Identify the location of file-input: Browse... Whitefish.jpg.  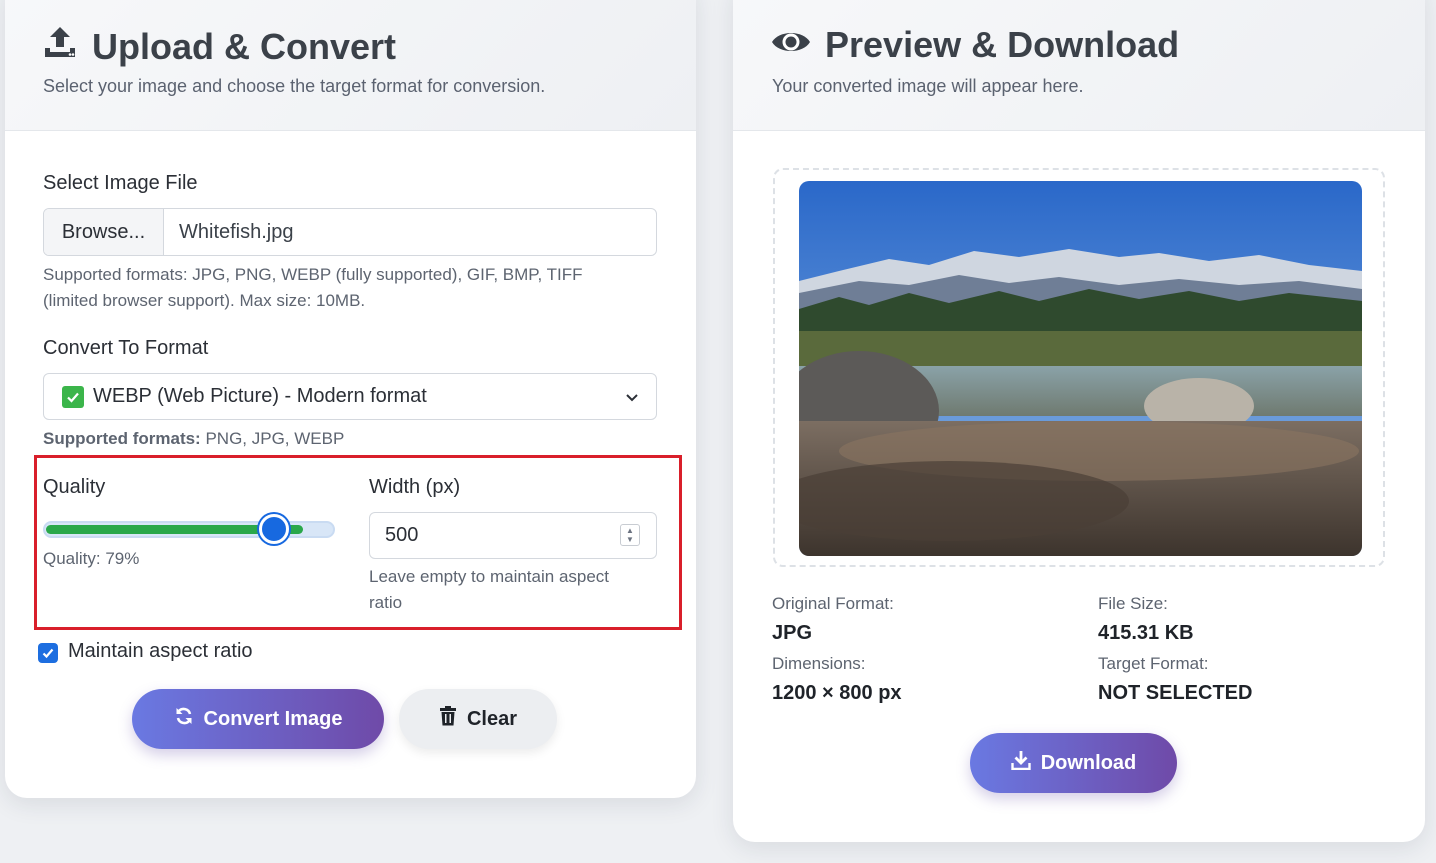
(350, 232).